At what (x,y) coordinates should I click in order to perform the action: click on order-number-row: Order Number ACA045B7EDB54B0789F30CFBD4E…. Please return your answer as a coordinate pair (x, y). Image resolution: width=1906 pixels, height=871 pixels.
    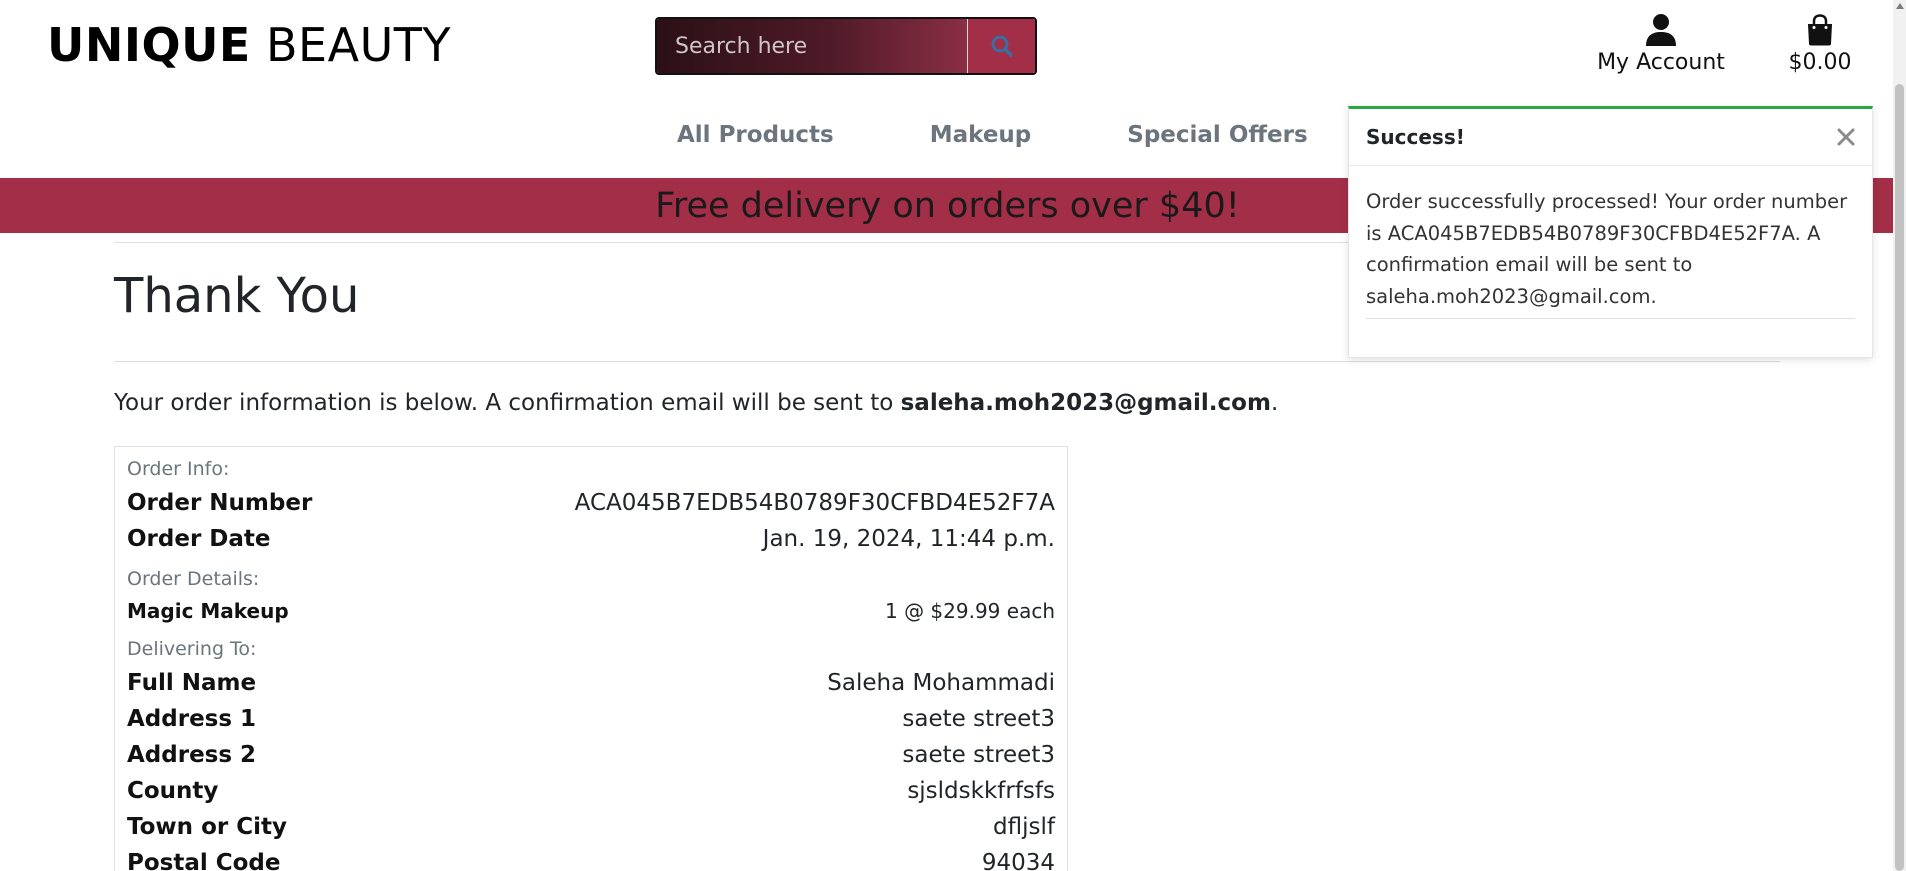
    Looking at the image, I should click on (591, 503).